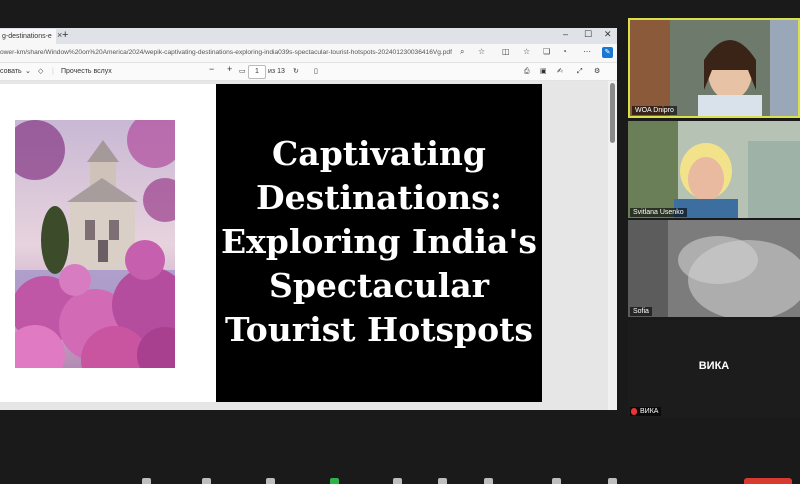 This screenshot has height=484, width=800. I want to click on record-icon, so click(397, 481).